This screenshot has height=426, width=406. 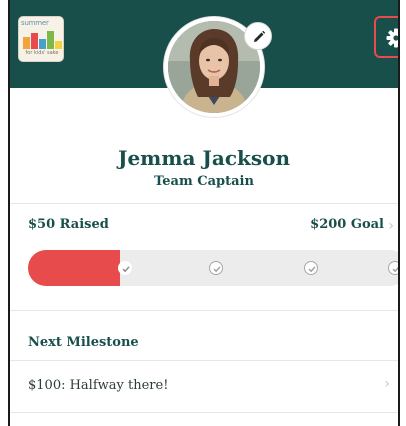 I want to click on edit-profile-button, so click(x=258, y=36).